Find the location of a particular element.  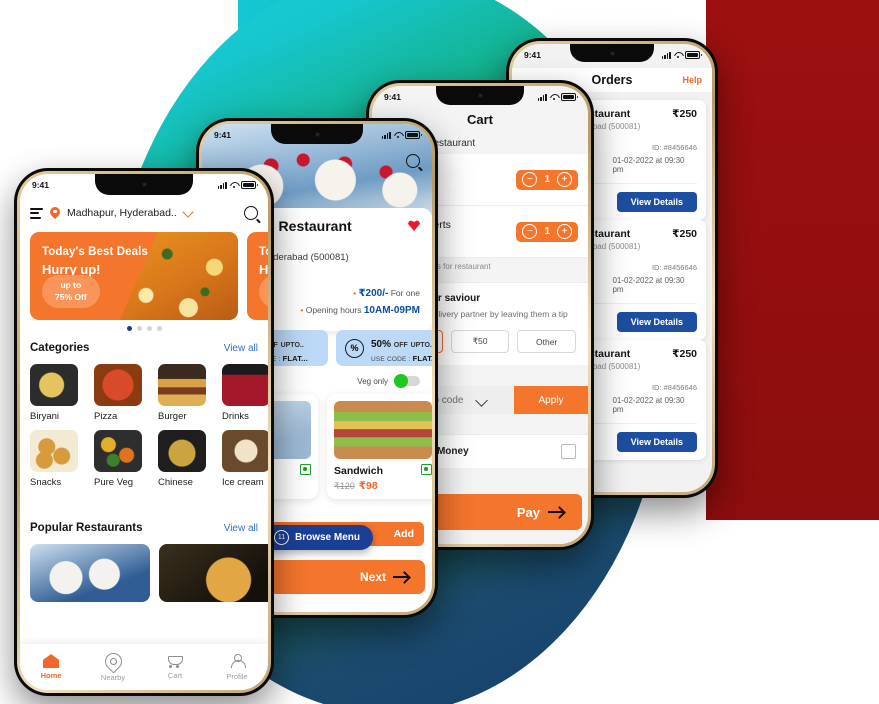

pureveg-thumb is located at coordinates (118, 451).